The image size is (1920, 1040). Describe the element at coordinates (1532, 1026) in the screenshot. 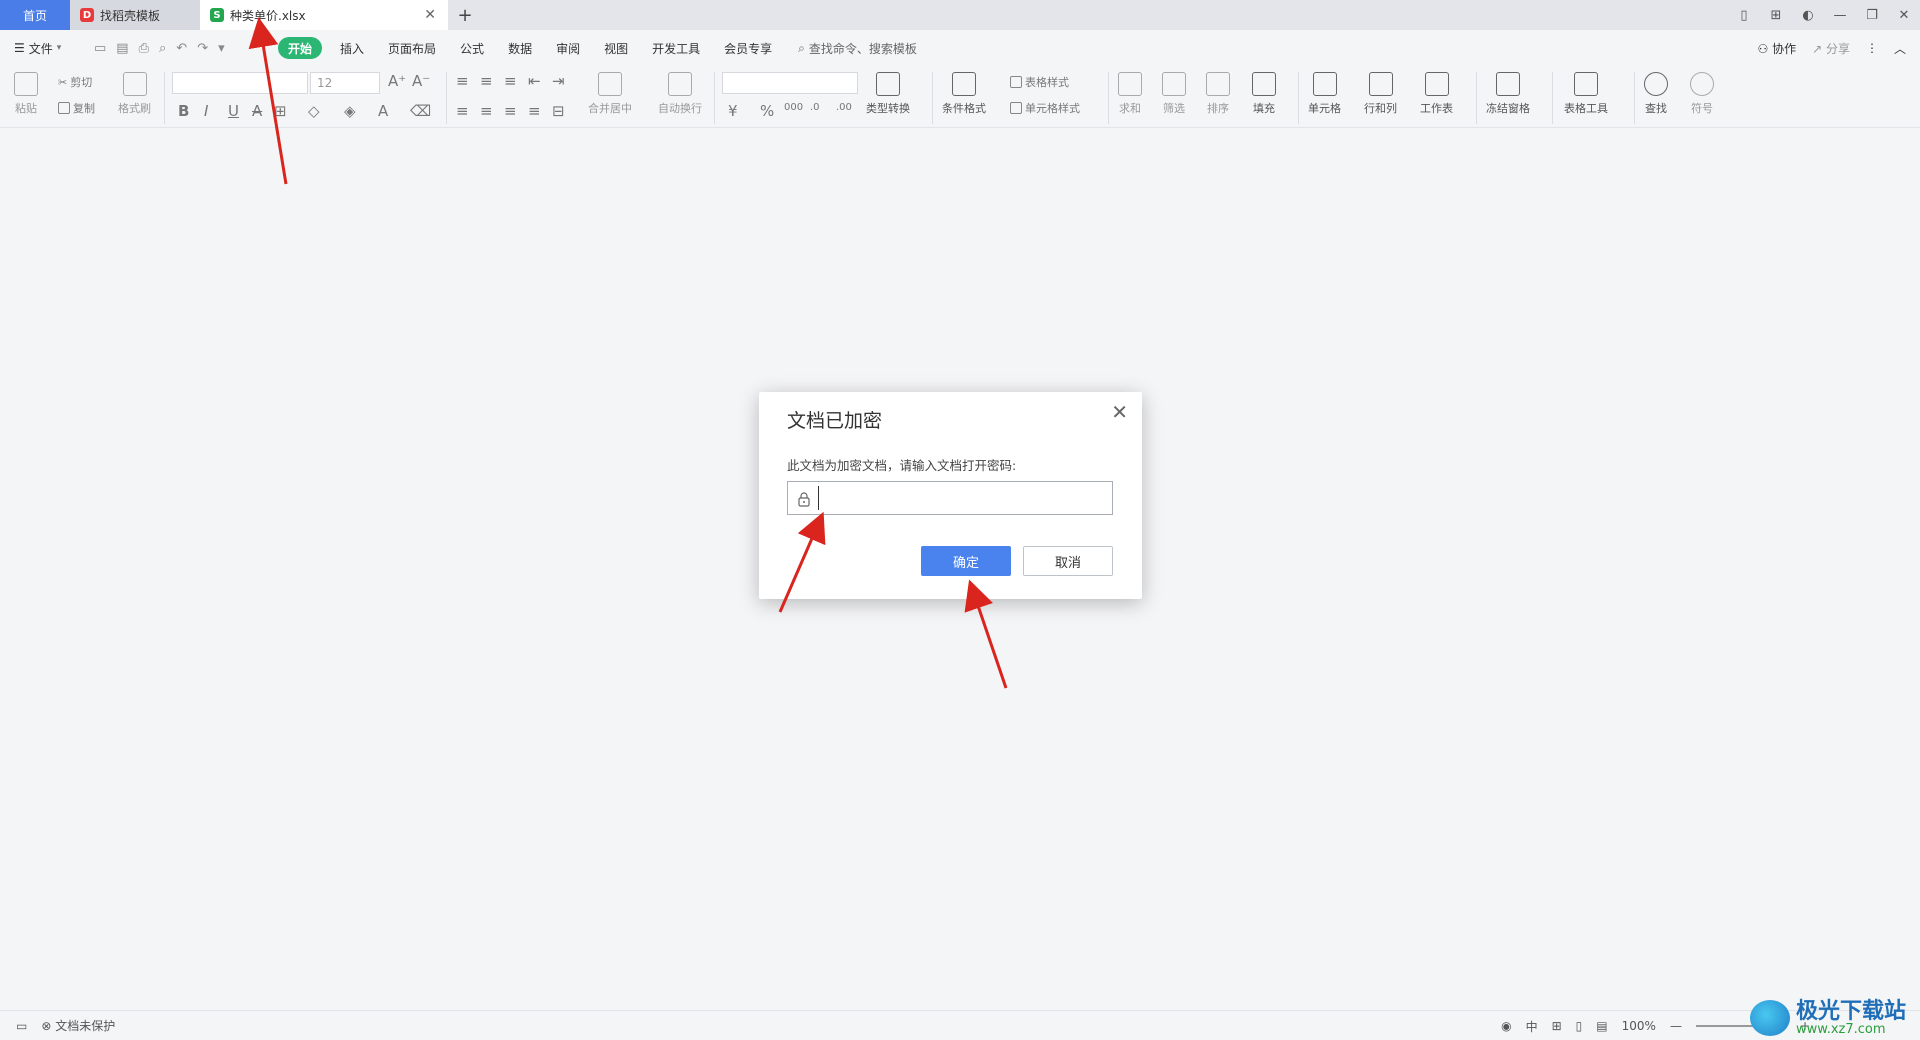

I see `input-mode: 中` at that location.